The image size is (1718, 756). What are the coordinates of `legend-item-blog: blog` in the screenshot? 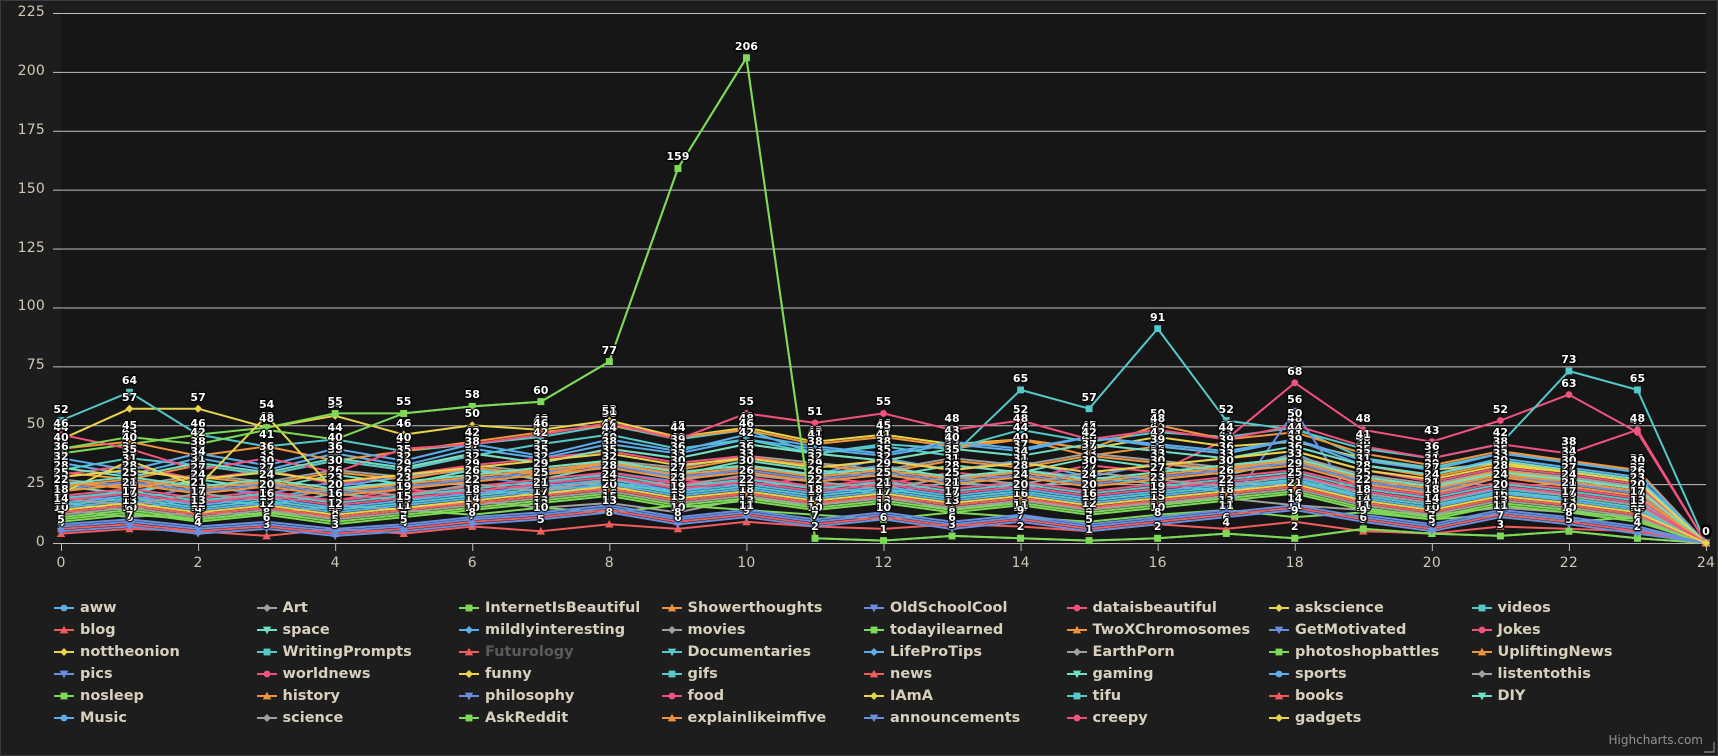 It's located at (154, 630).